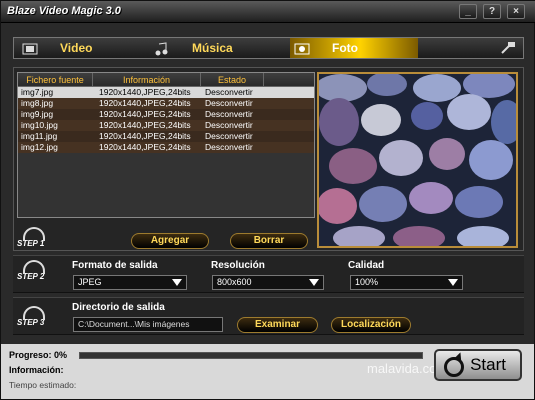 The height and width of the screenshot is (400, 535). I want to click on tab-video: Video, so click(82, 48).